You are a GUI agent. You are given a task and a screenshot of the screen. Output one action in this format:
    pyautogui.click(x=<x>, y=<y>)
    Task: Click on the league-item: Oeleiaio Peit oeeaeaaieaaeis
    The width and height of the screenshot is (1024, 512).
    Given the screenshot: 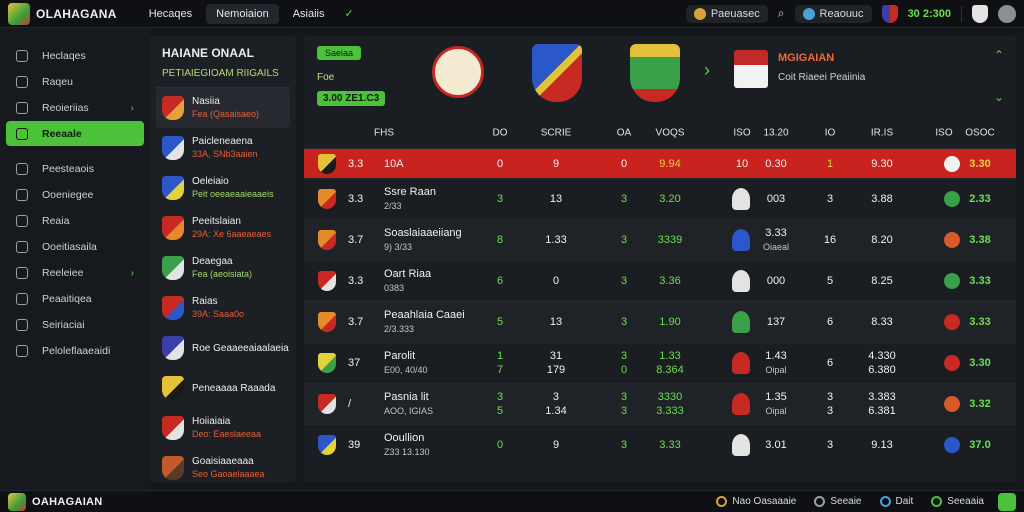 What is the action you would take?
    pyautogui.click(x=223, y=188)
    